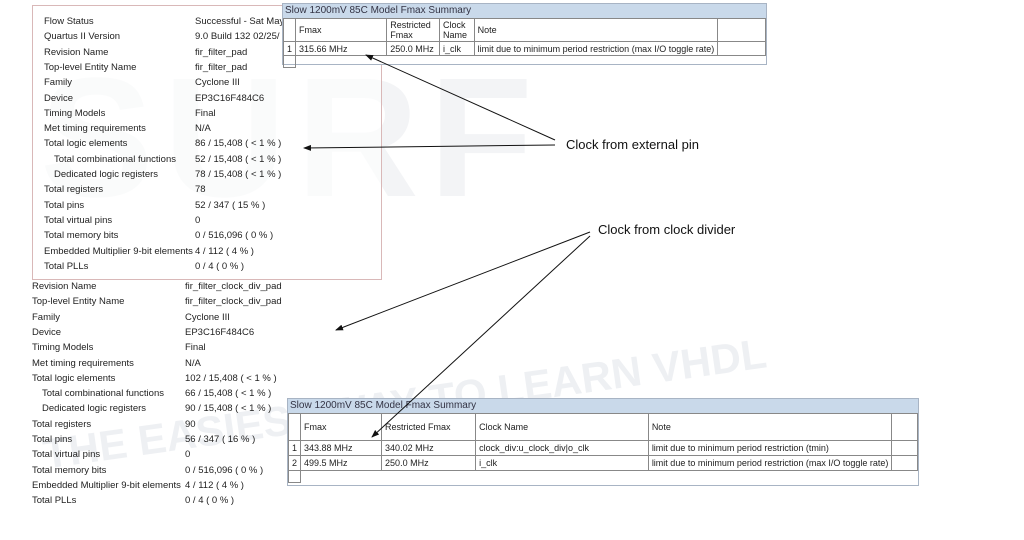  Describe the element at coordinates (193, 363) in the screenshot. I see `summary-value: N/A` at that location.